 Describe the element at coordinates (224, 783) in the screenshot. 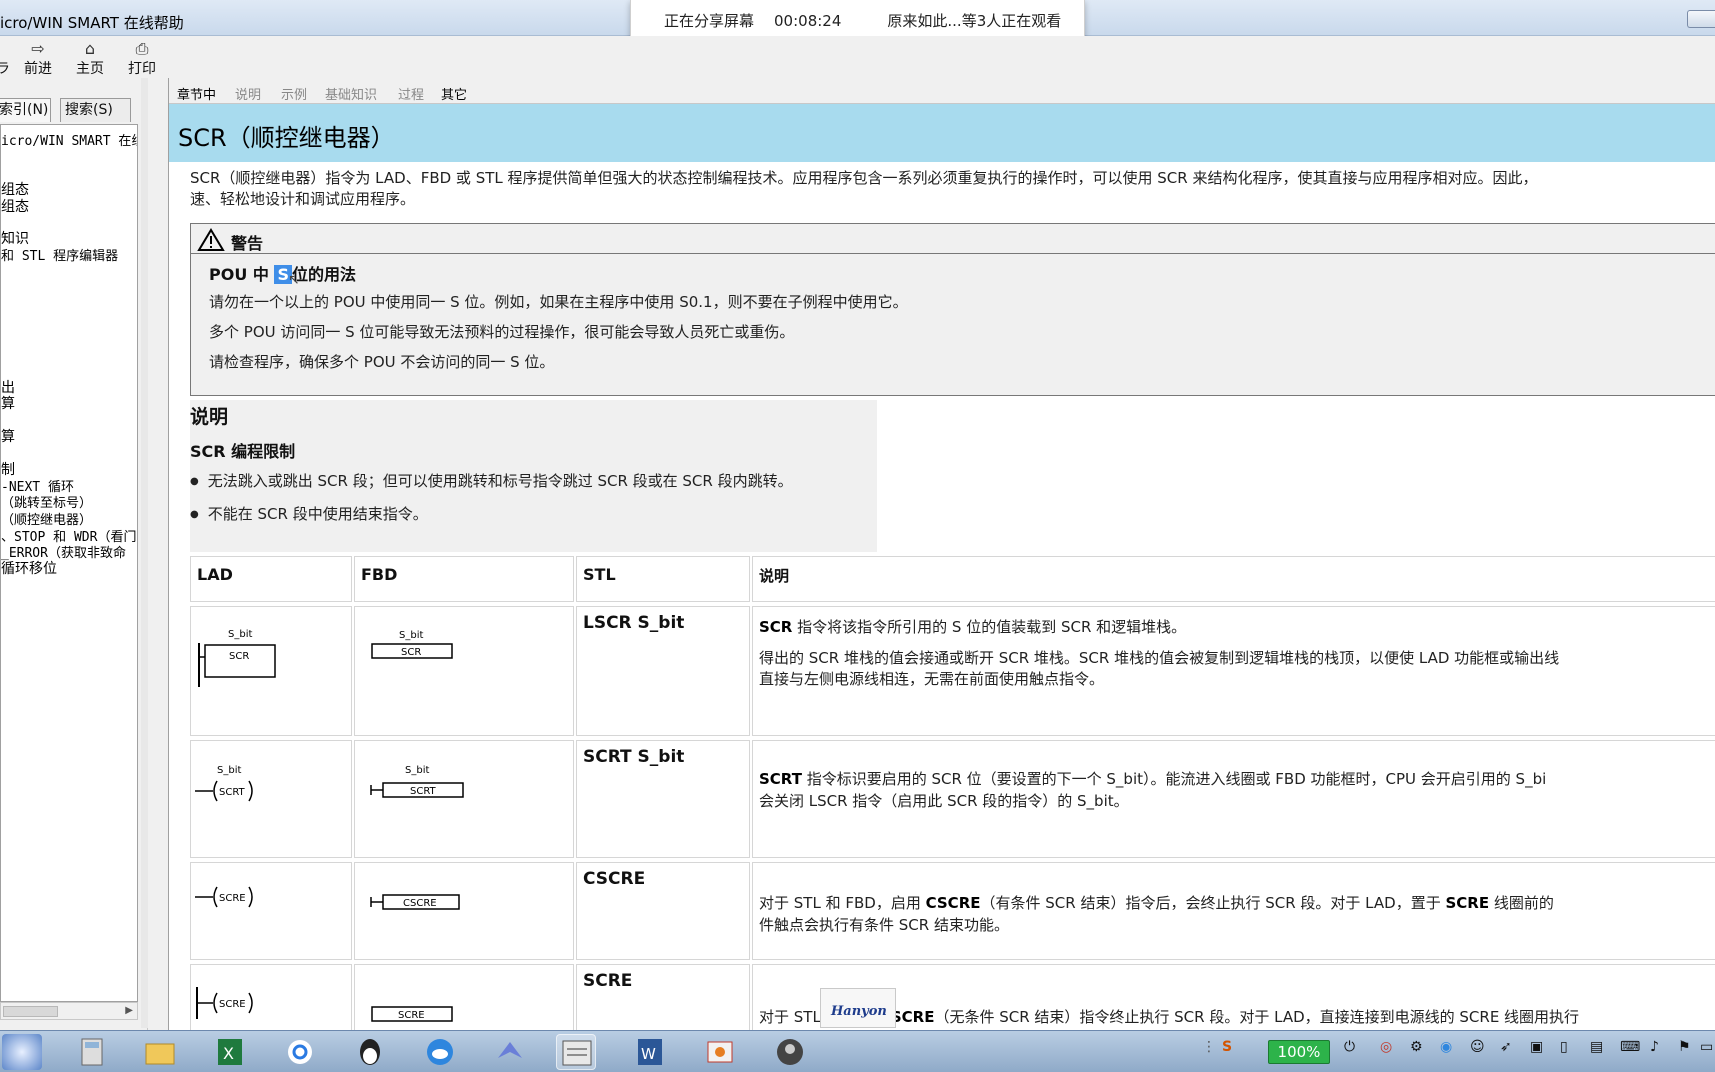

I see `scrt-ladder-diagram: S_bit SCRT` at that location.